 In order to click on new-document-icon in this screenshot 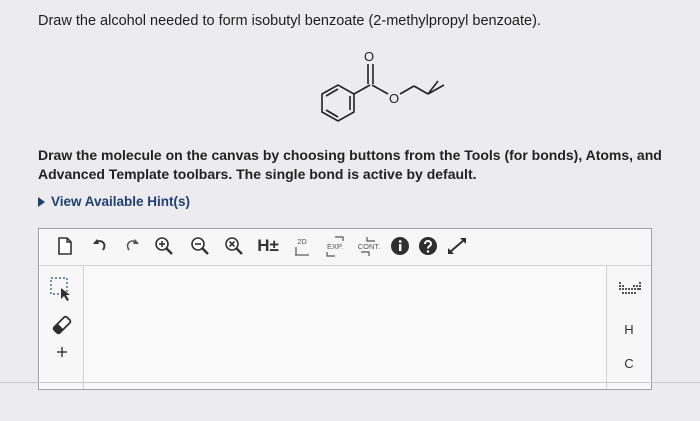, I will do `click(65, 246)`.